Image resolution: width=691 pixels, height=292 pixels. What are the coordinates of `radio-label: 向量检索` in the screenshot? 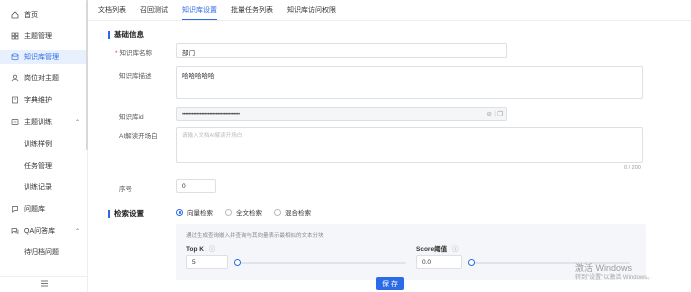 It's located at (200, 213).